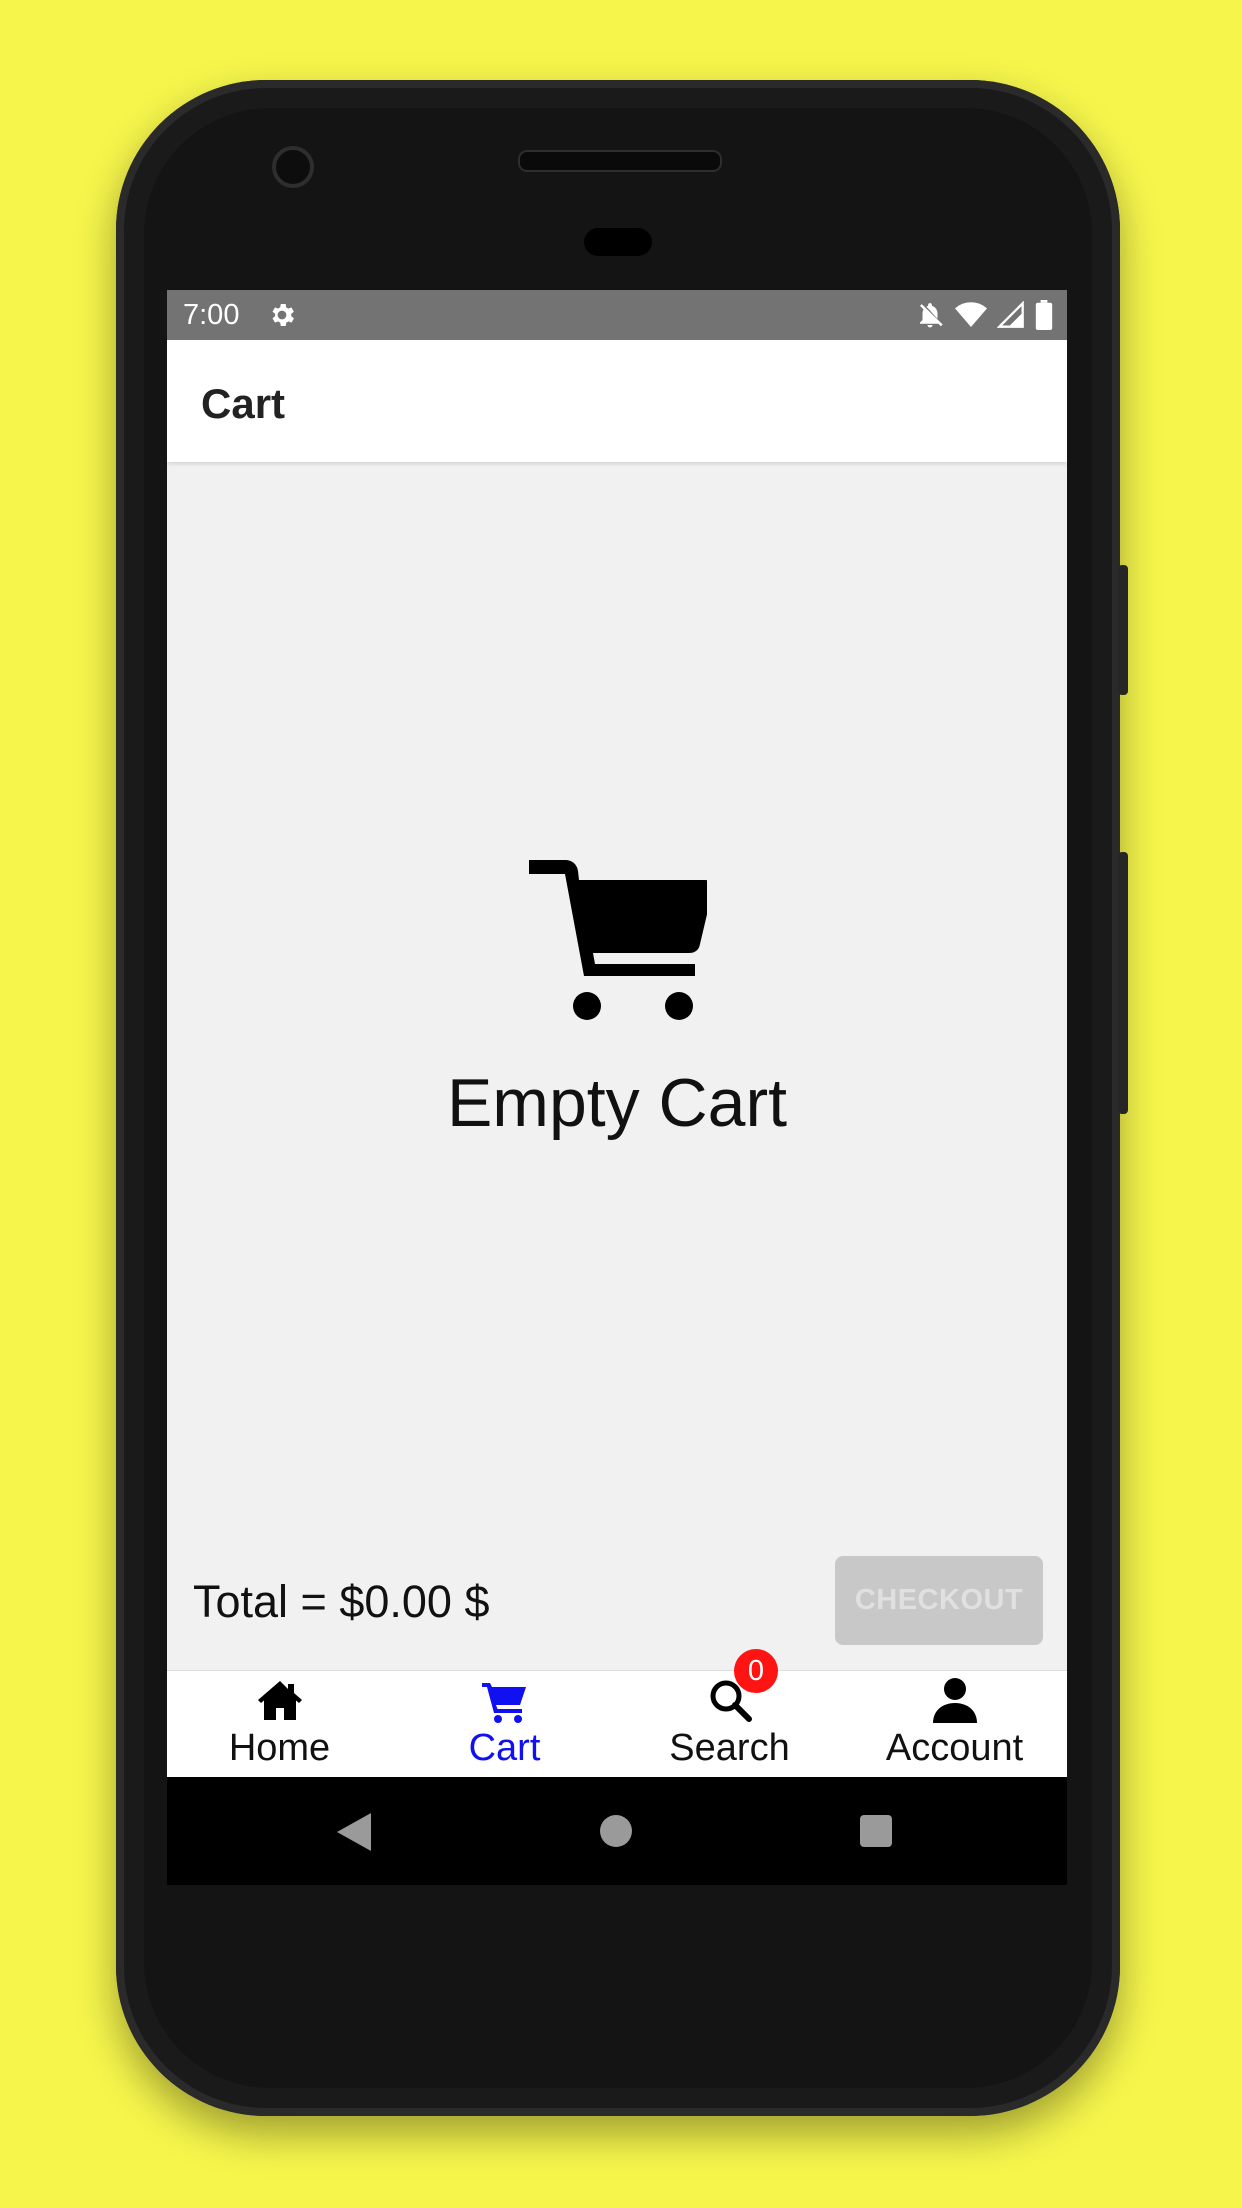 The height and width of the screenshot is (2208, 1242). What do you see at coordinates (243, 403) in the screenshot?
I see `page-title: Cart` at bounding box center [243, 403].